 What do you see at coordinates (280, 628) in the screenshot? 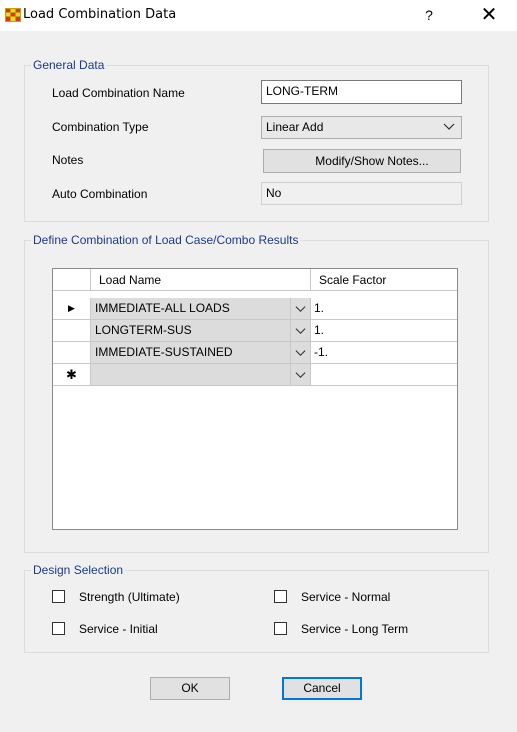
I see `service-long-term-checkbox` at bounding box center [280, 628].